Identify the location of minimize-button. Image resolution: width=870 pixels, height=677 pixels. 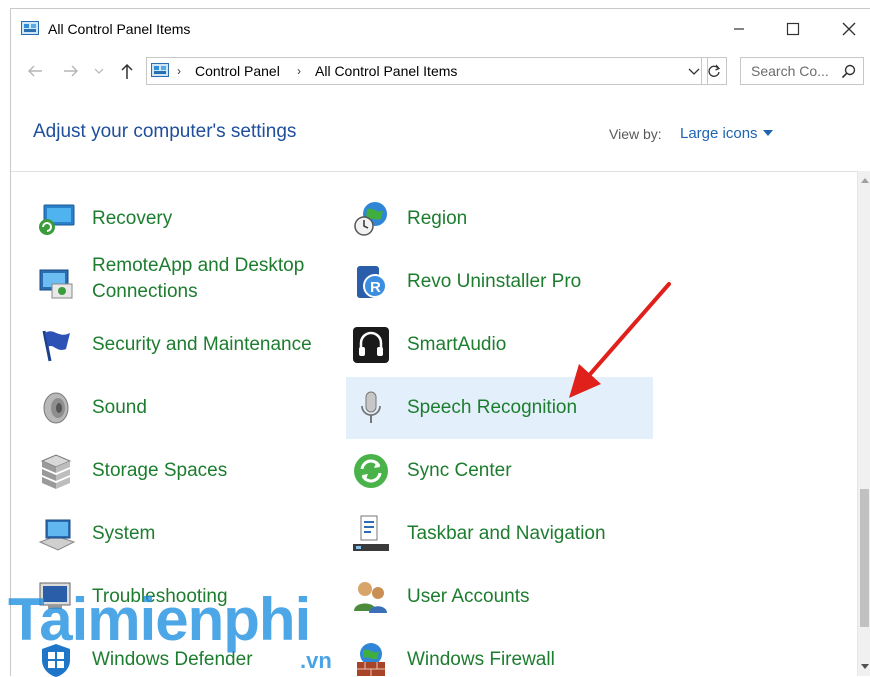
(739, 29).